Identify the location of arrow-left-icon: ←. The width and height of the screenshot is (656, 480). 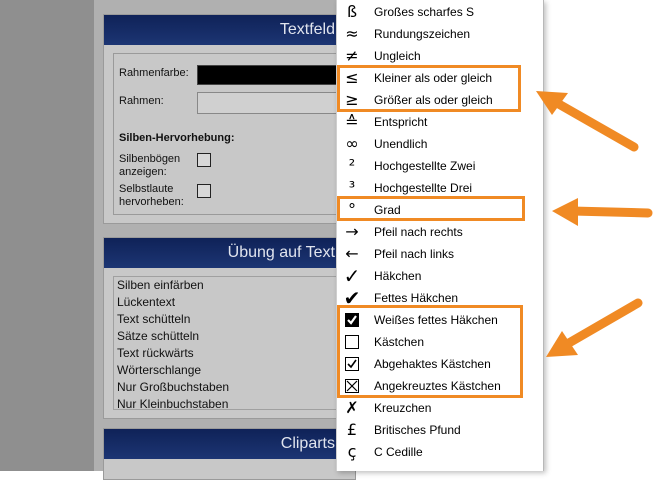
(352, 253).